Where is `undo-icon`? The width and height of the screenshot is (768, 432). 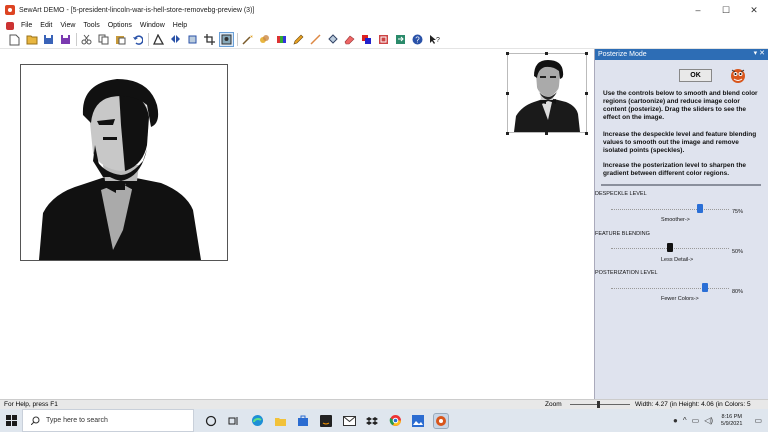
undo-icon is located at coordinates (137, 39).